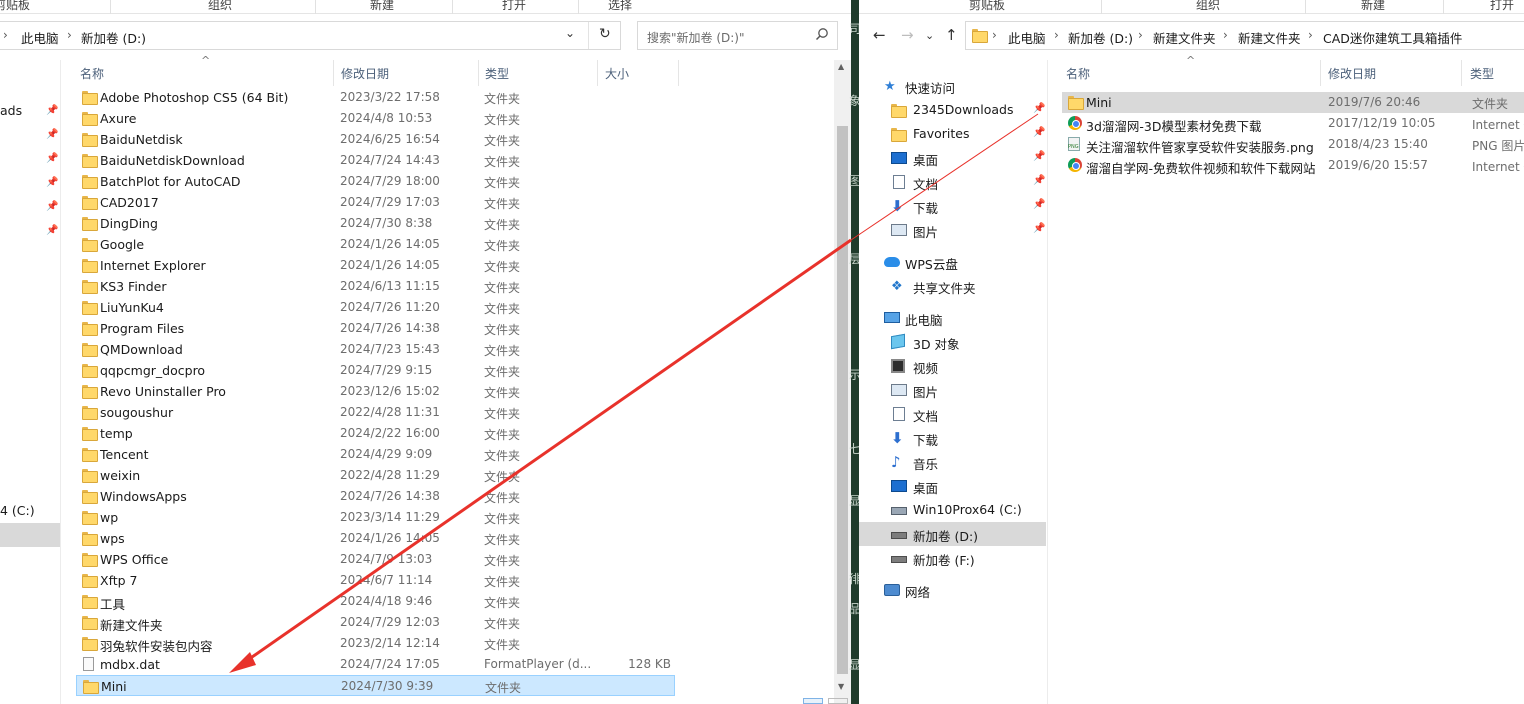 The image size is (1524, 704). Describe the element at coordinates (952, 390) in the screenshot. I see `nav-item: 图片` at that location.